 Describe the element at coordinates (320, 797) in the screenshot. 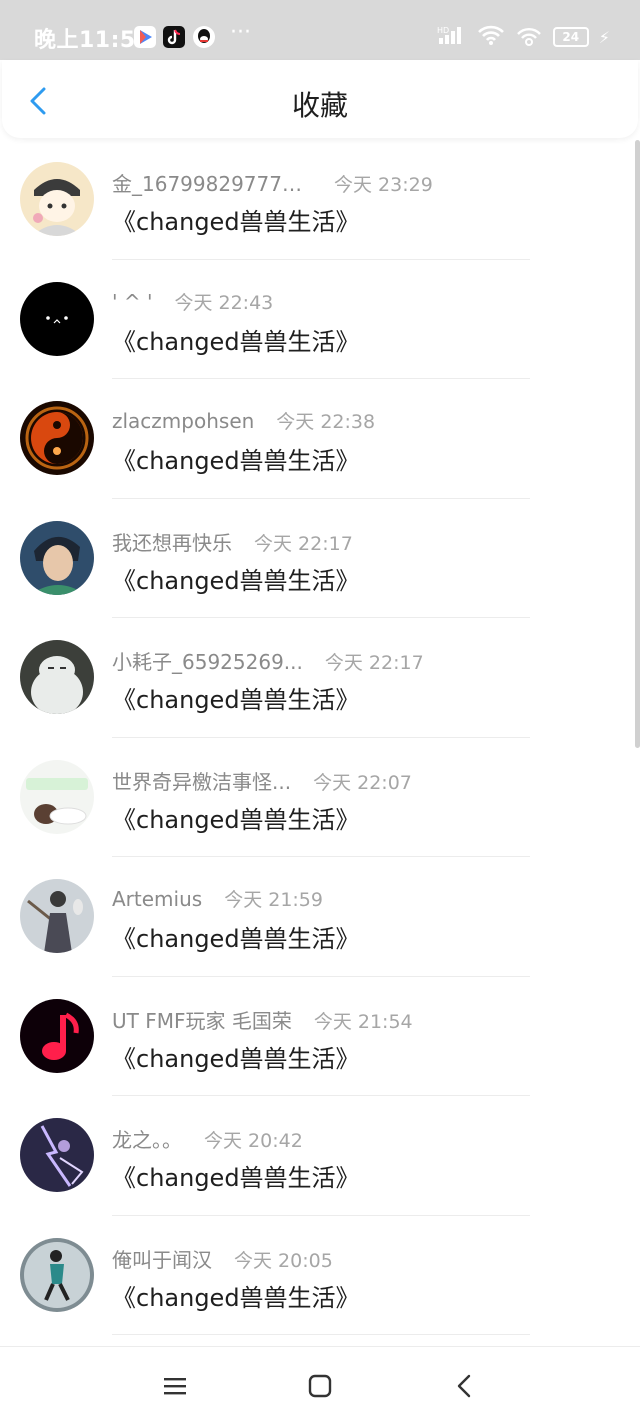

I see `list-item: 世界奇异檄洁事怪... 今天 22:07 《changed兽兽生活》` at that location.